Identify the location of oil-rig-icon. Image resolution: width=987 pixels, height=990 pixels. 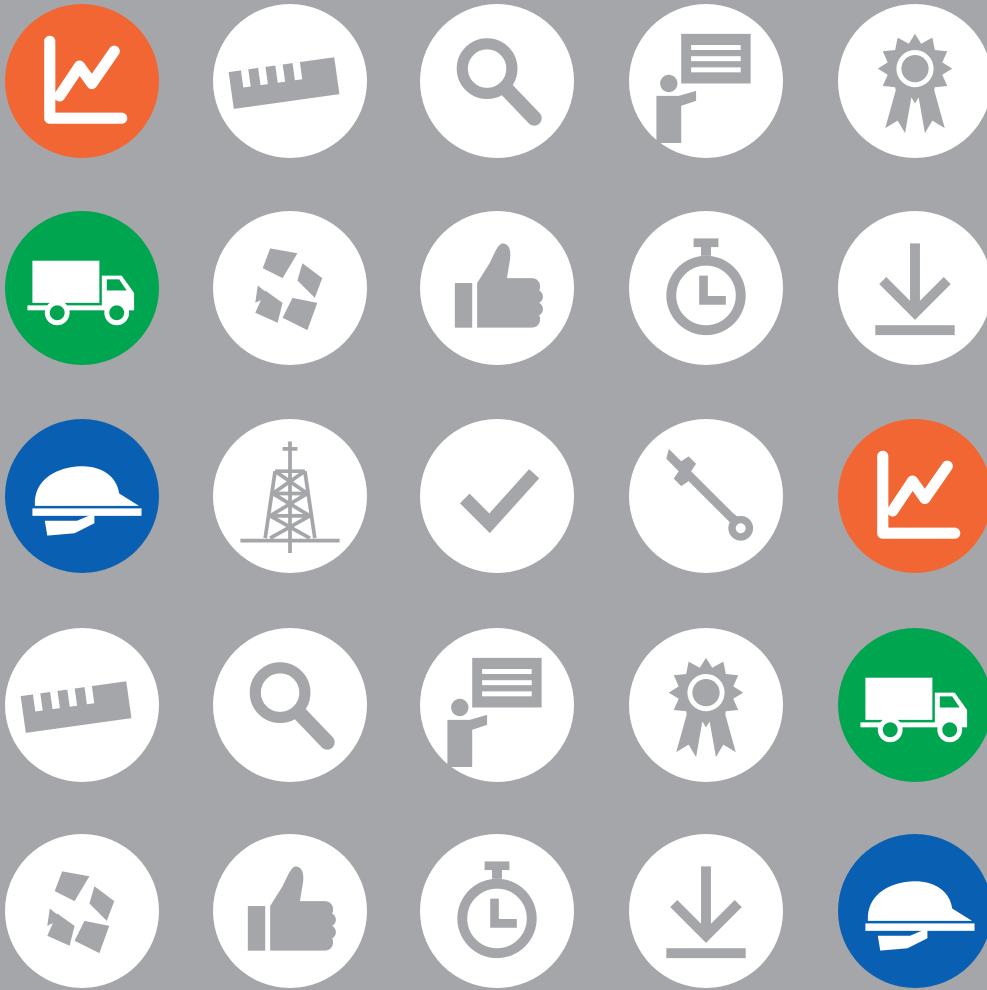
(290, 496).